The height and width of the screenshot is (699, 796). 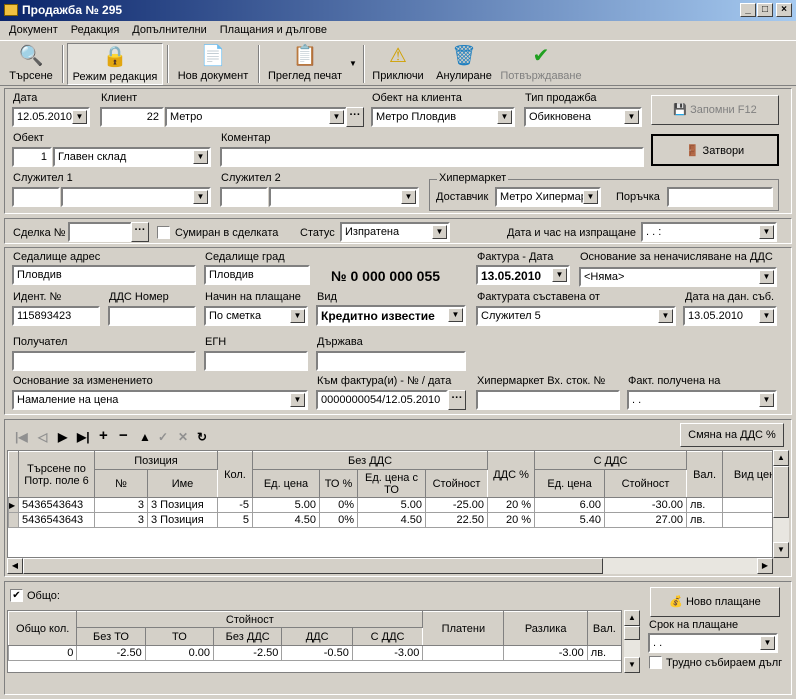 I want to click on total-checkbox: ✔, so click(x=16, y=595).